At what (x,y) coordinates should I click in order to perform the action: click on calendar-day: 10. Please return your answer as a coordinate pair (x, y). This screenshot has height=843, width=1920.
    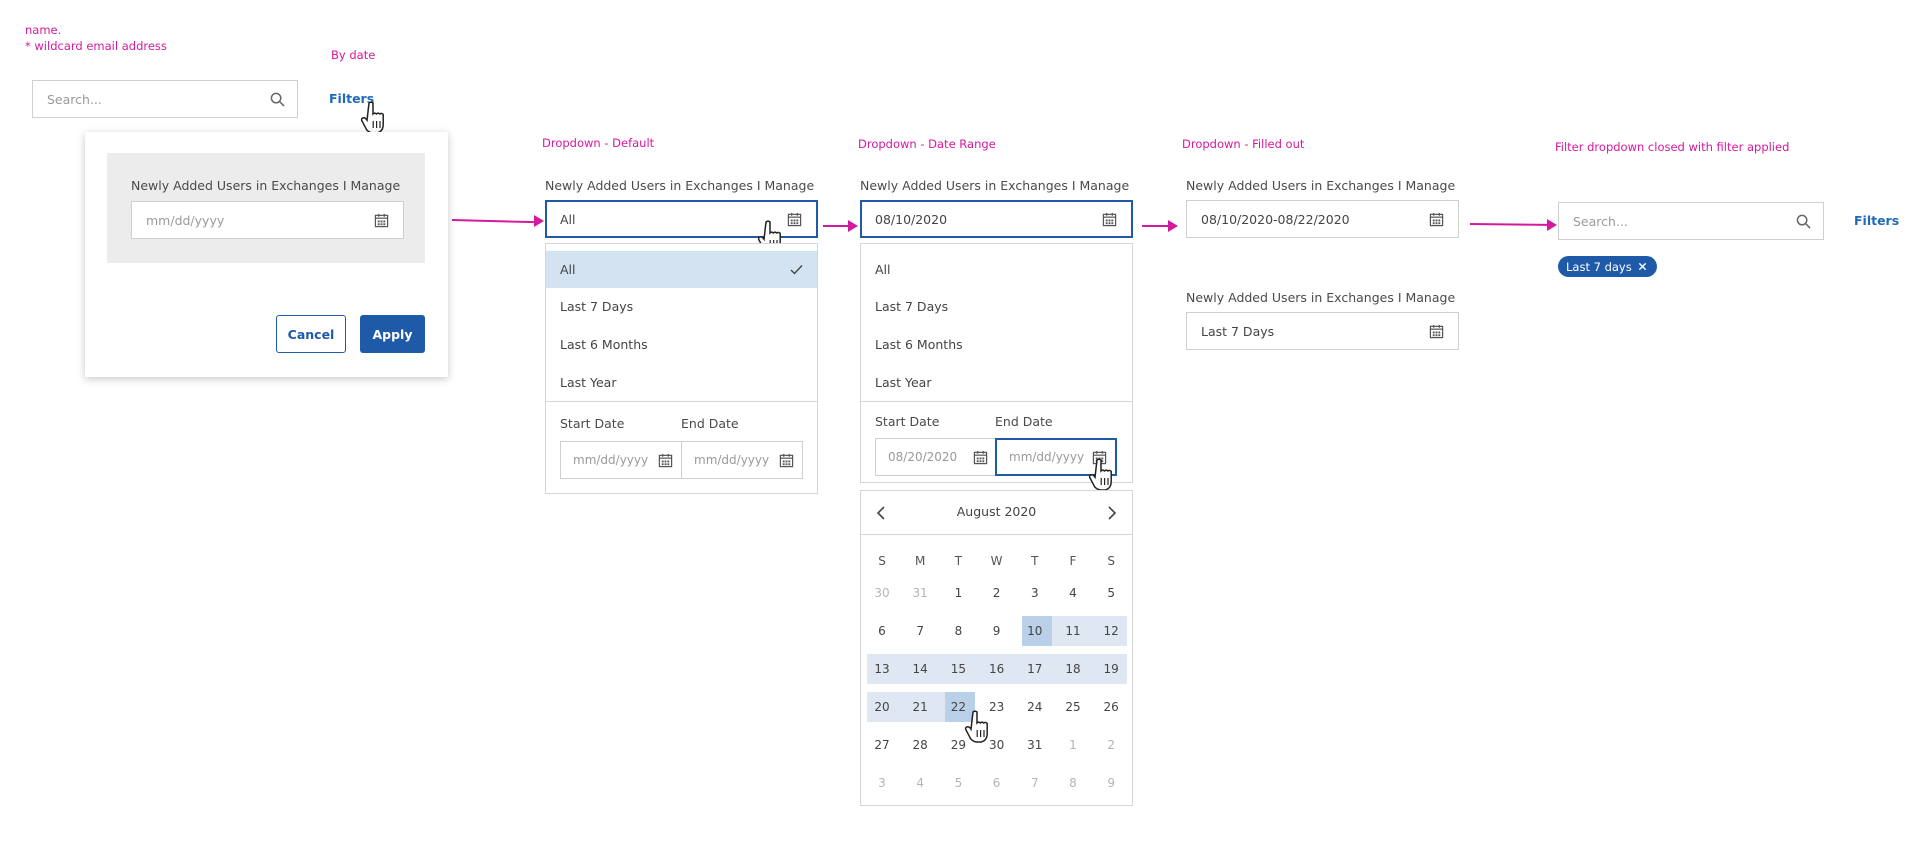
    Looking at the image, I should click on (1035, 631).